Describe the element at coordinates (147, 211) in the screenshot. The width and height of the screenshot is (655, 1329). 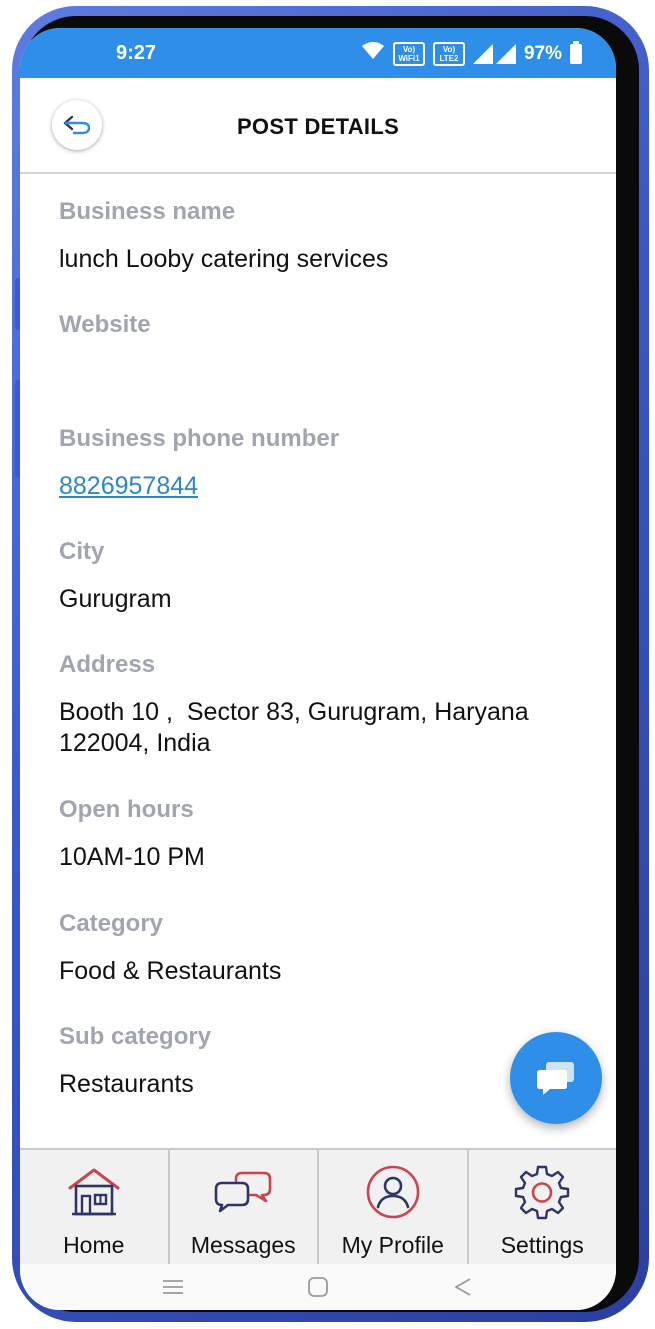
I see `field-label: Business name` at that location.